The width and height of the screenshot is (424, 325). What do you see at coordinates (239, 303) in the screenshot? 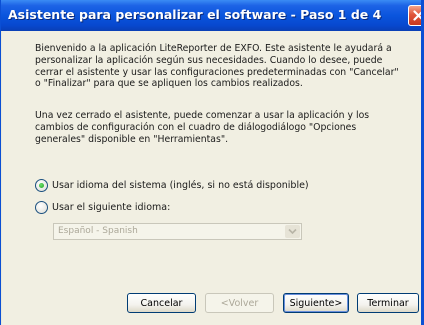
I see `back-button: <Volver` at bounding box center [239, 303].